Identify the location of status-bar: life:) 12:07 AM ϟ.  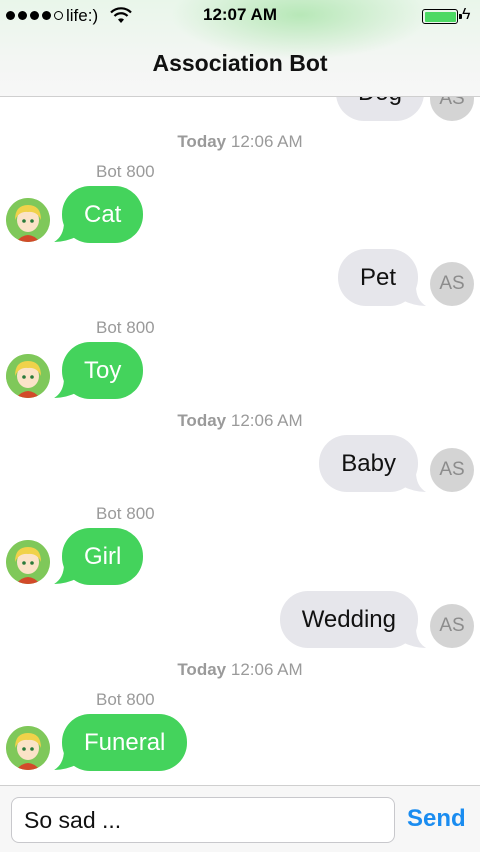
(240, 16).